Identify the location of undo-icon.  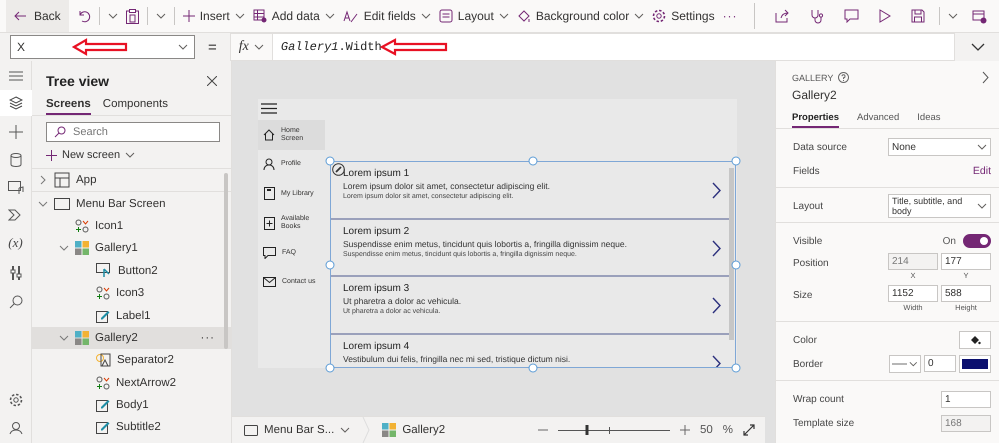
(83, 16).